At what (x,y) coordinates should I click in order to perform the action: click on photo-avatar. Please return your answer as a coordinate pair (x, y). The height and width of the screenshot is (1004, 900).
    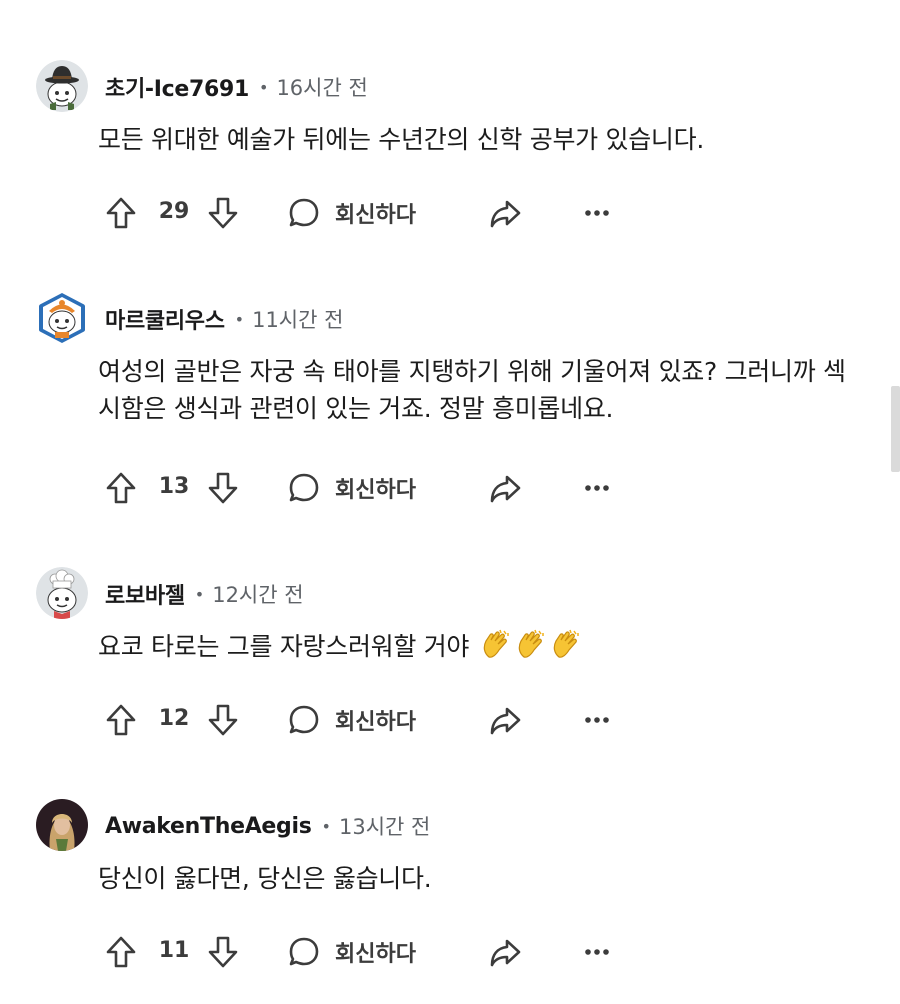
    Looking at the image, I should click on (62, 825).